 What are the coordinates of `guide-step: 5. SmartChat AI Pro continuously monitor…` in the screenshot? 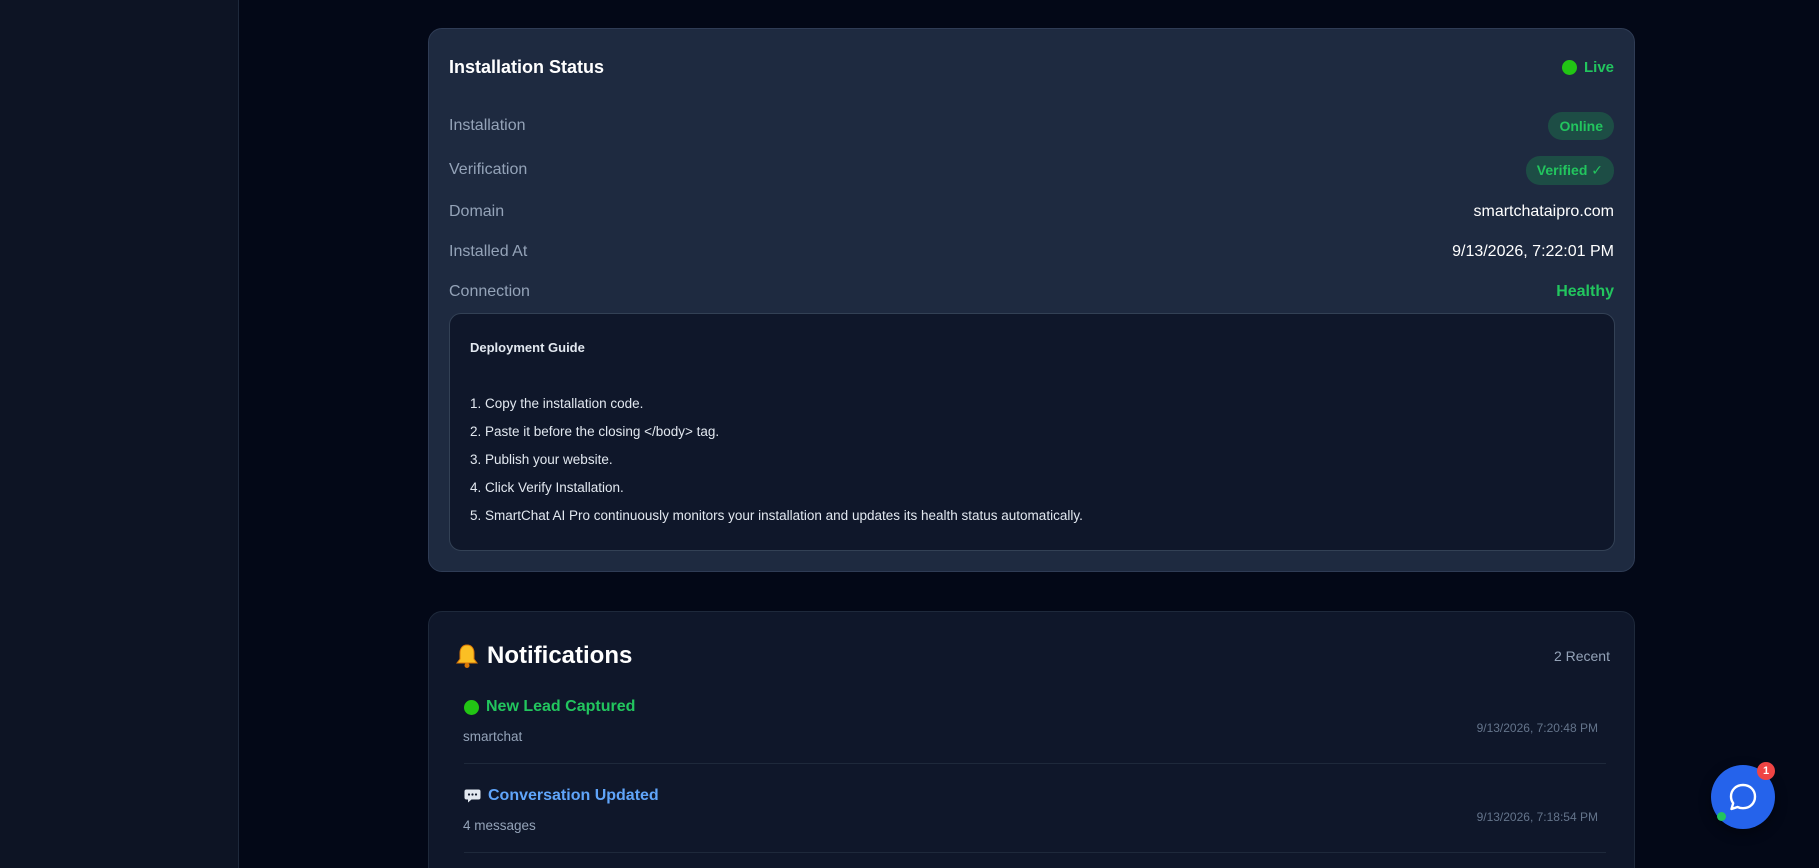 It's located at (776, 515).